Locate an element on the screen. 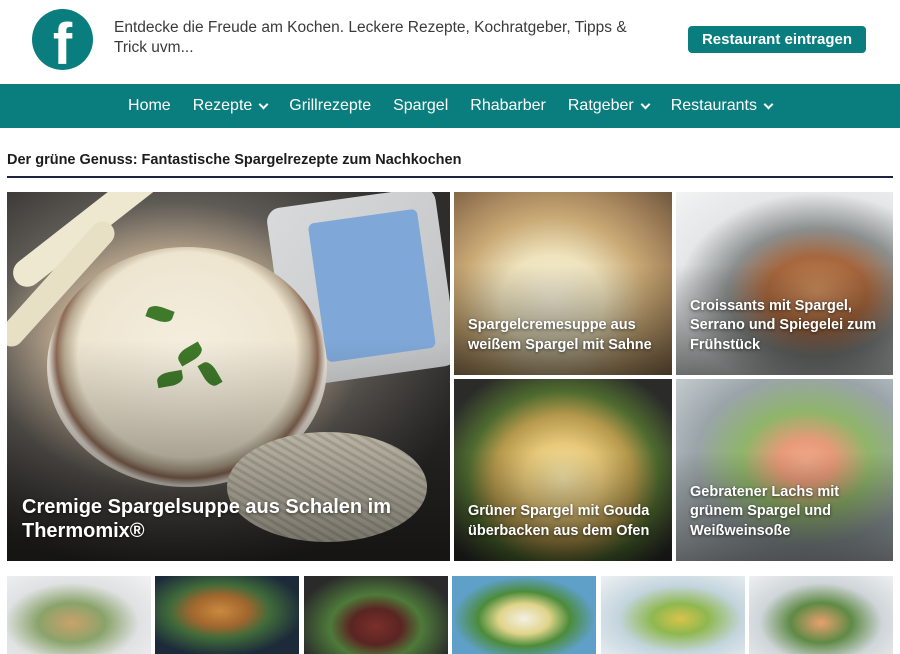 Image resolution: width=900 pixels, height=654 pixels. nav-item-label: Rhabarber is located at coordinates (508, 105).